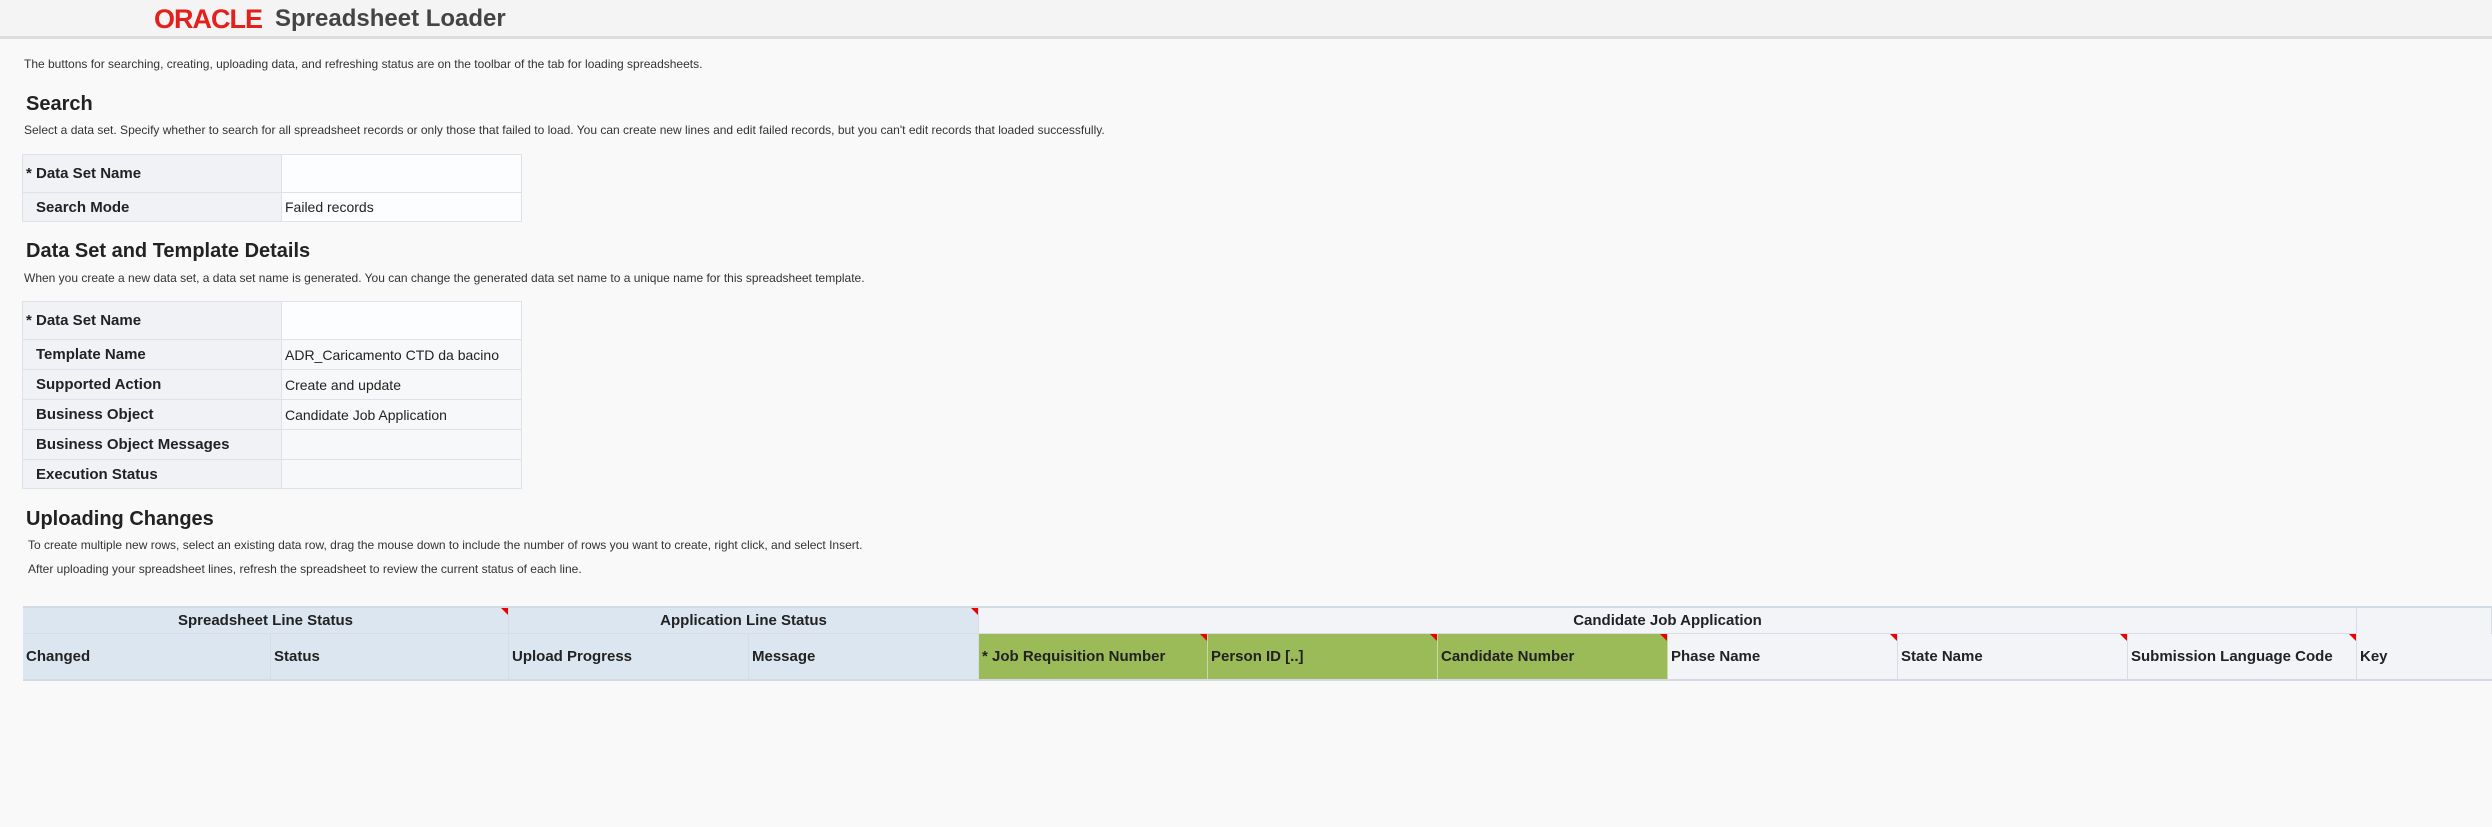  I want to click on search-mode-select: Failed records, so click(401, 207).